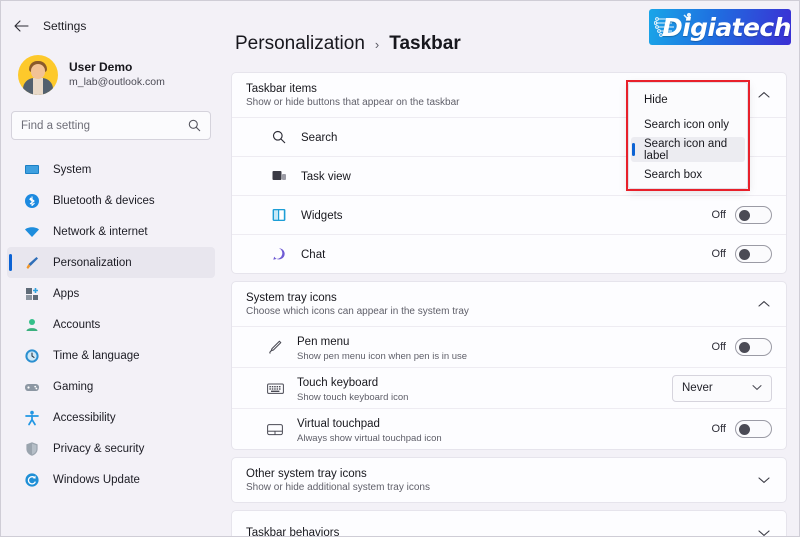 This screenshot has width=800, height=537. I want to click on annotation-highlight-box, so click(688, 135).